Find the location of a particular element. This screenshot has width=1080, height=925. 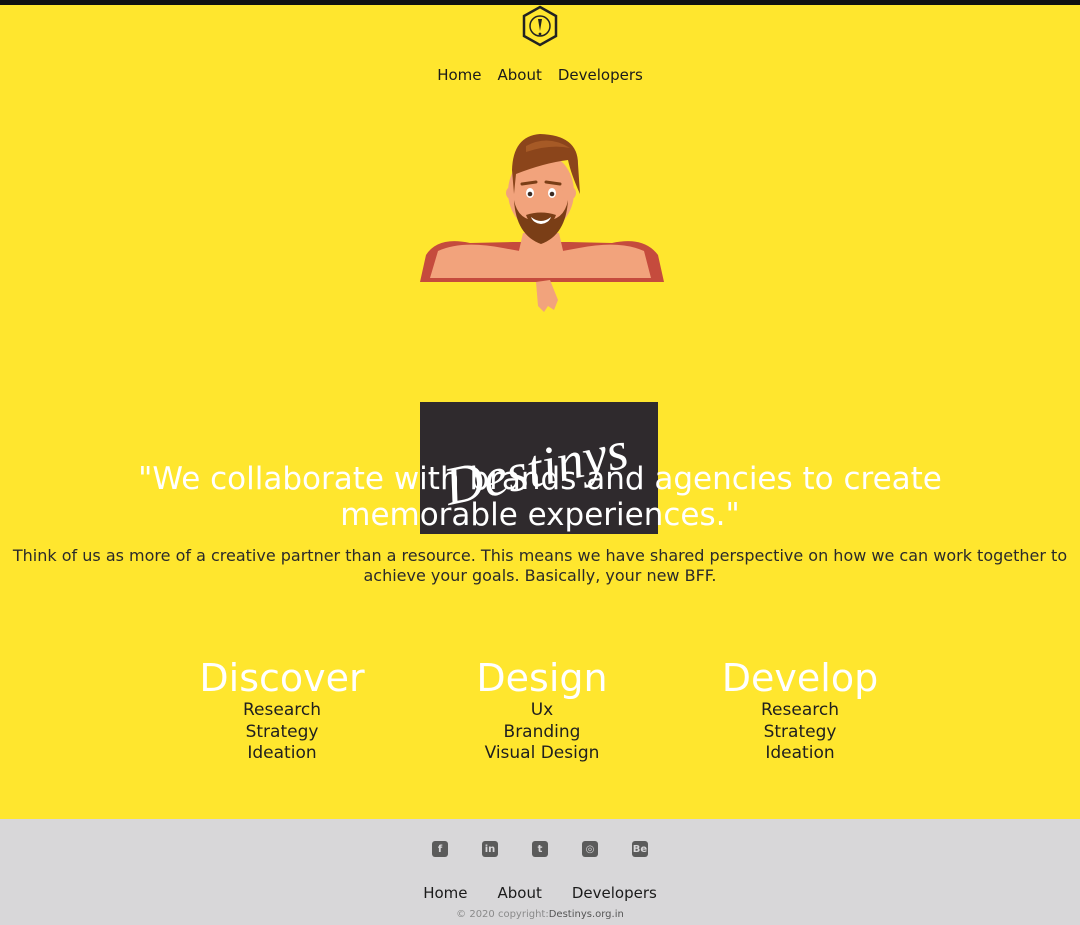

service-title: Develop is located at coordinates (800, 678).